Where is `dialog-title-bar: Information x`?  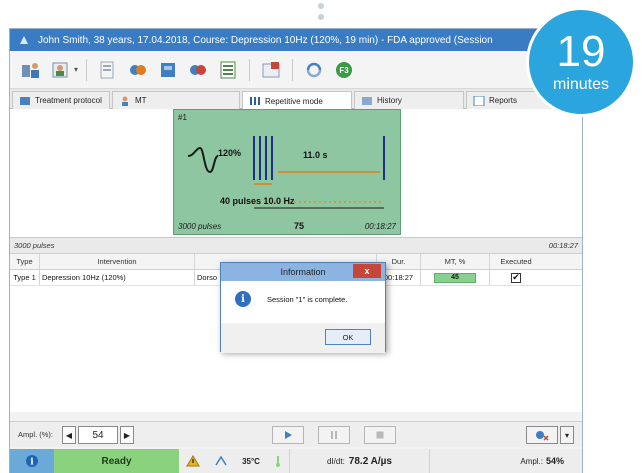
dialog-title-bar: Information x is located at coordinates (303, 272).